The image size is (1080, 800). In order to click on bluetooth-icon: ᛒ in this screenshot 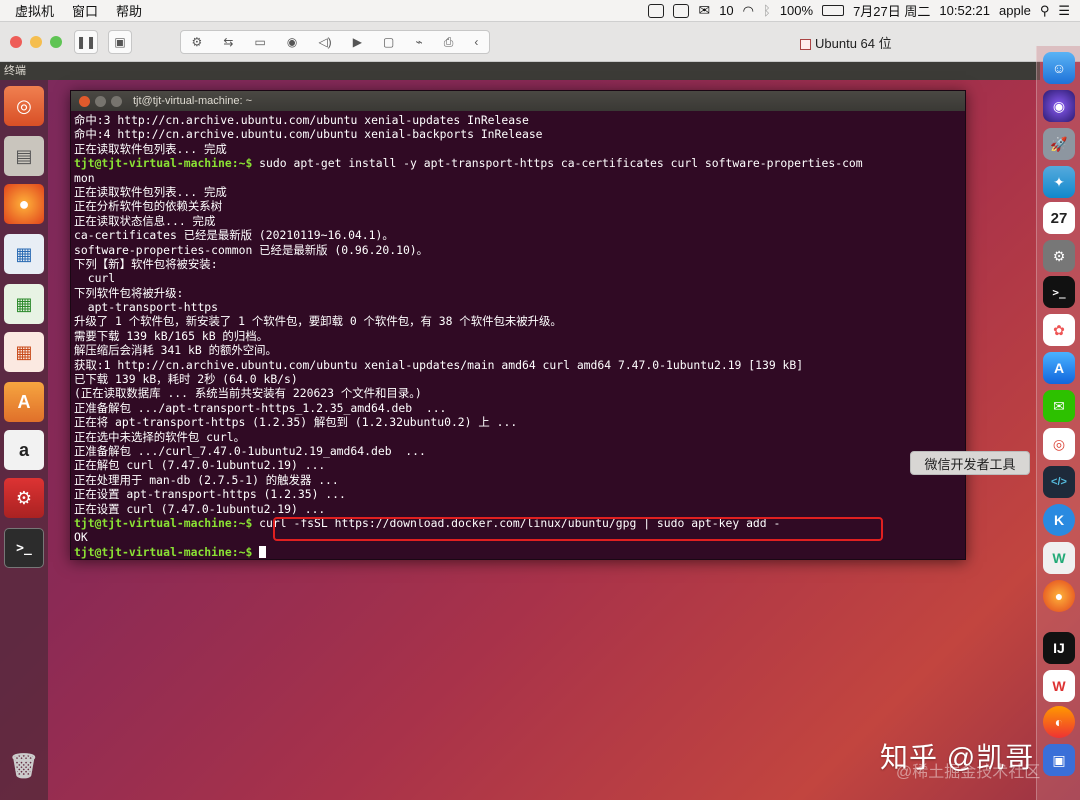, I will do `click(767, 10)`.